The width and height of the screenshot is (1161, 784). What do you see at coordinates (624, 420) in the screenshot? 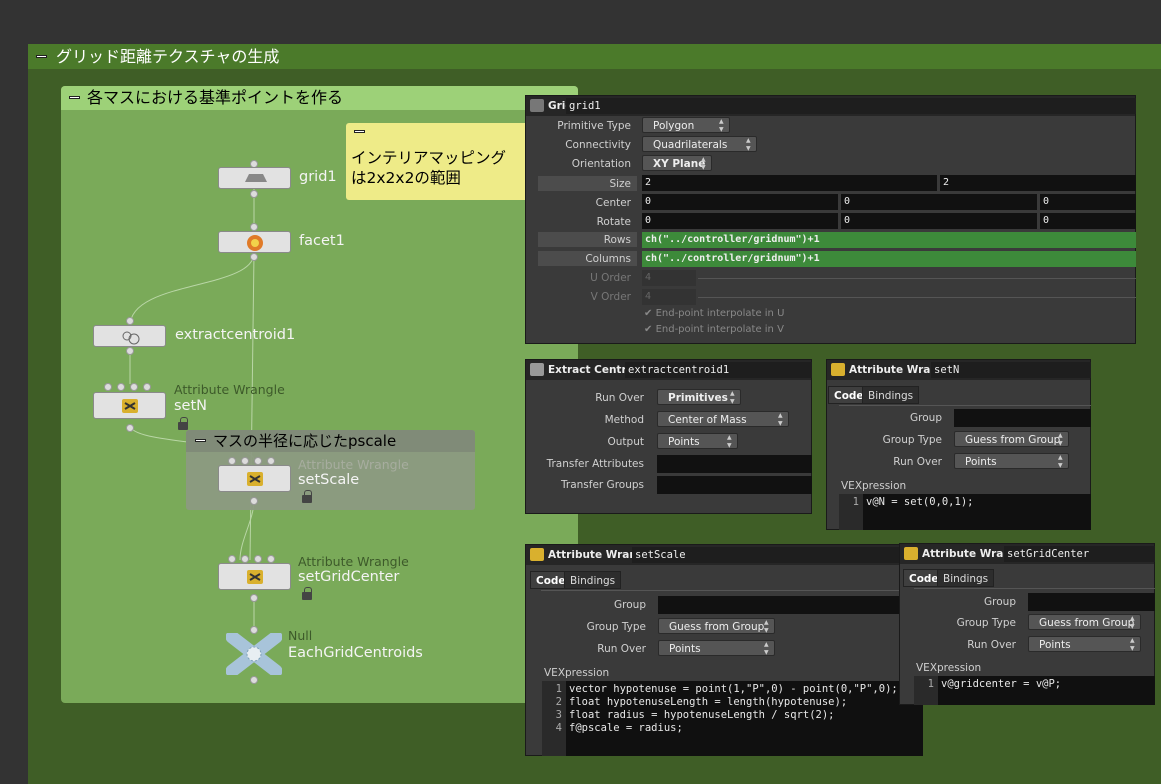
I see `param-label: Method` at bounding box center [624, 420].